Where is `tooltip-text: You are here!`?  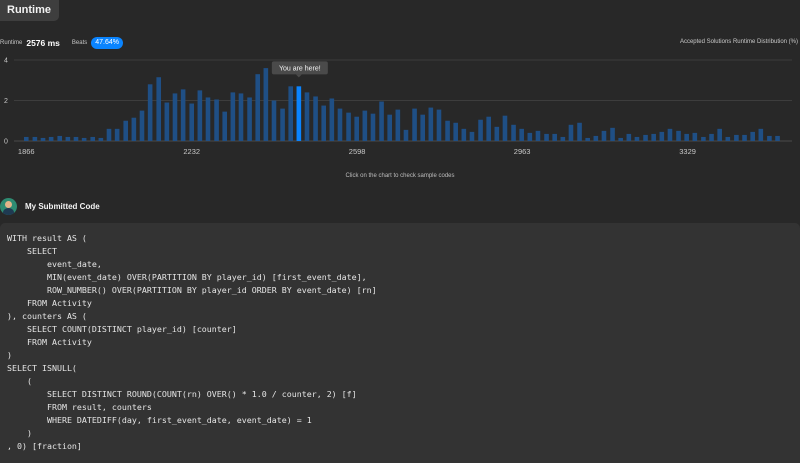
tooltip-text: You are here! is located at coordinates (300, 68).